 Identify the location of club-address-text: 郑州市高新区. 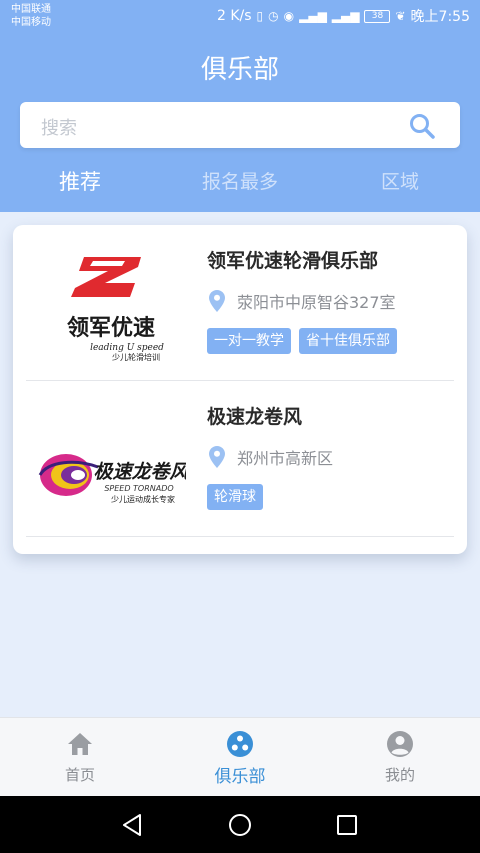
(285, 458).